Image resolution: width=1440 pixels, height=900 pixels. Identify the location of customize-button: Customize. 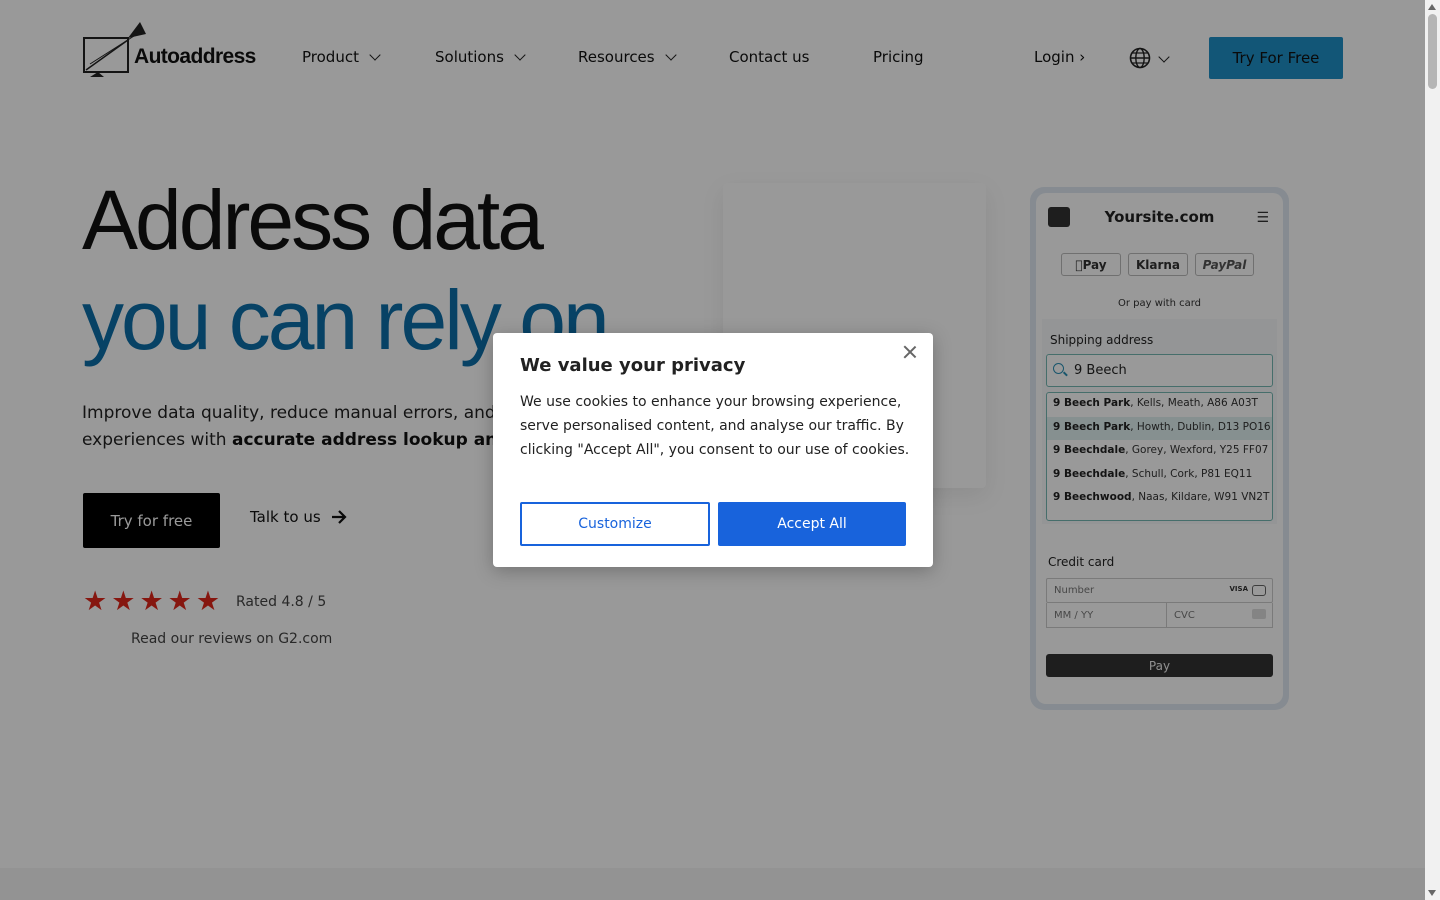
(615, 524).